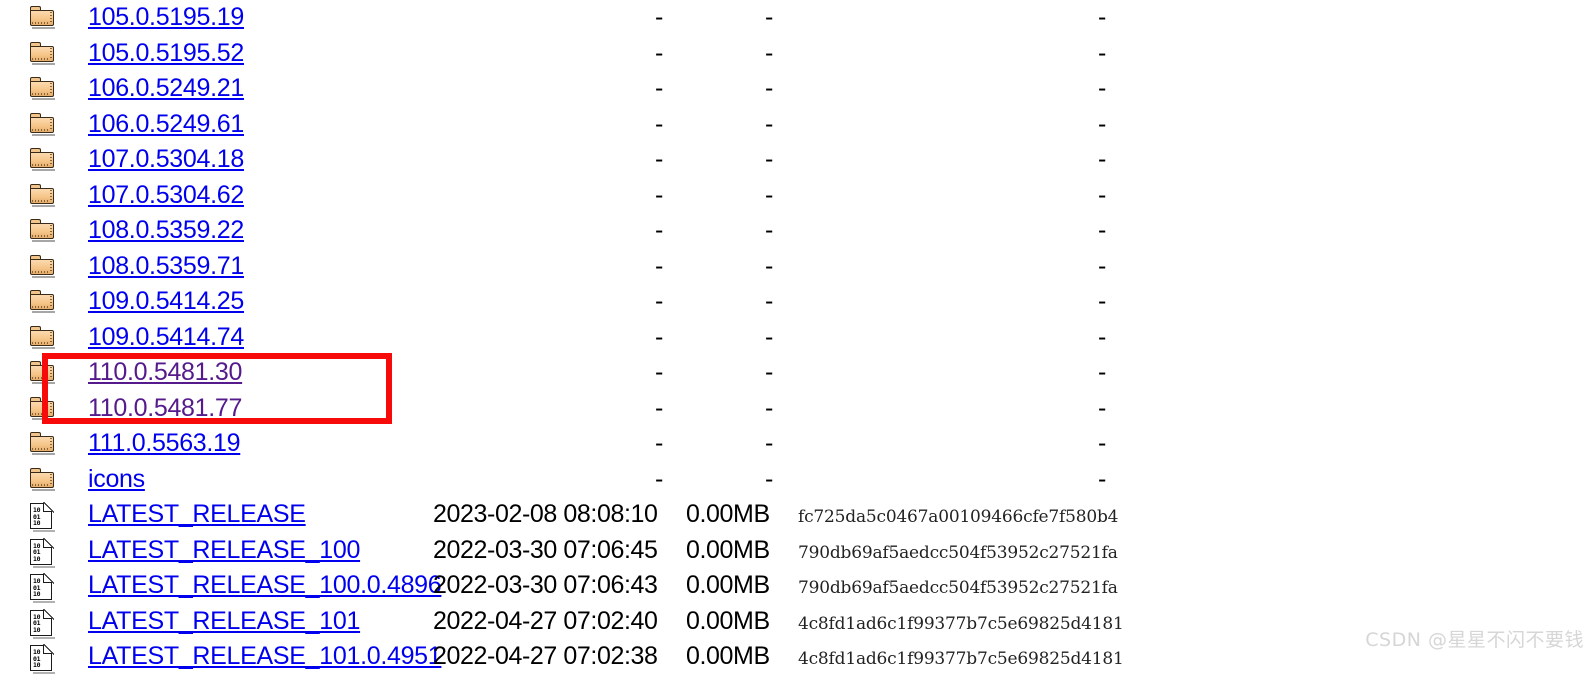 This screenshot has height=678, width=1596. I want to click on entry-link: 110.0.5481.30, so click(165, 373).